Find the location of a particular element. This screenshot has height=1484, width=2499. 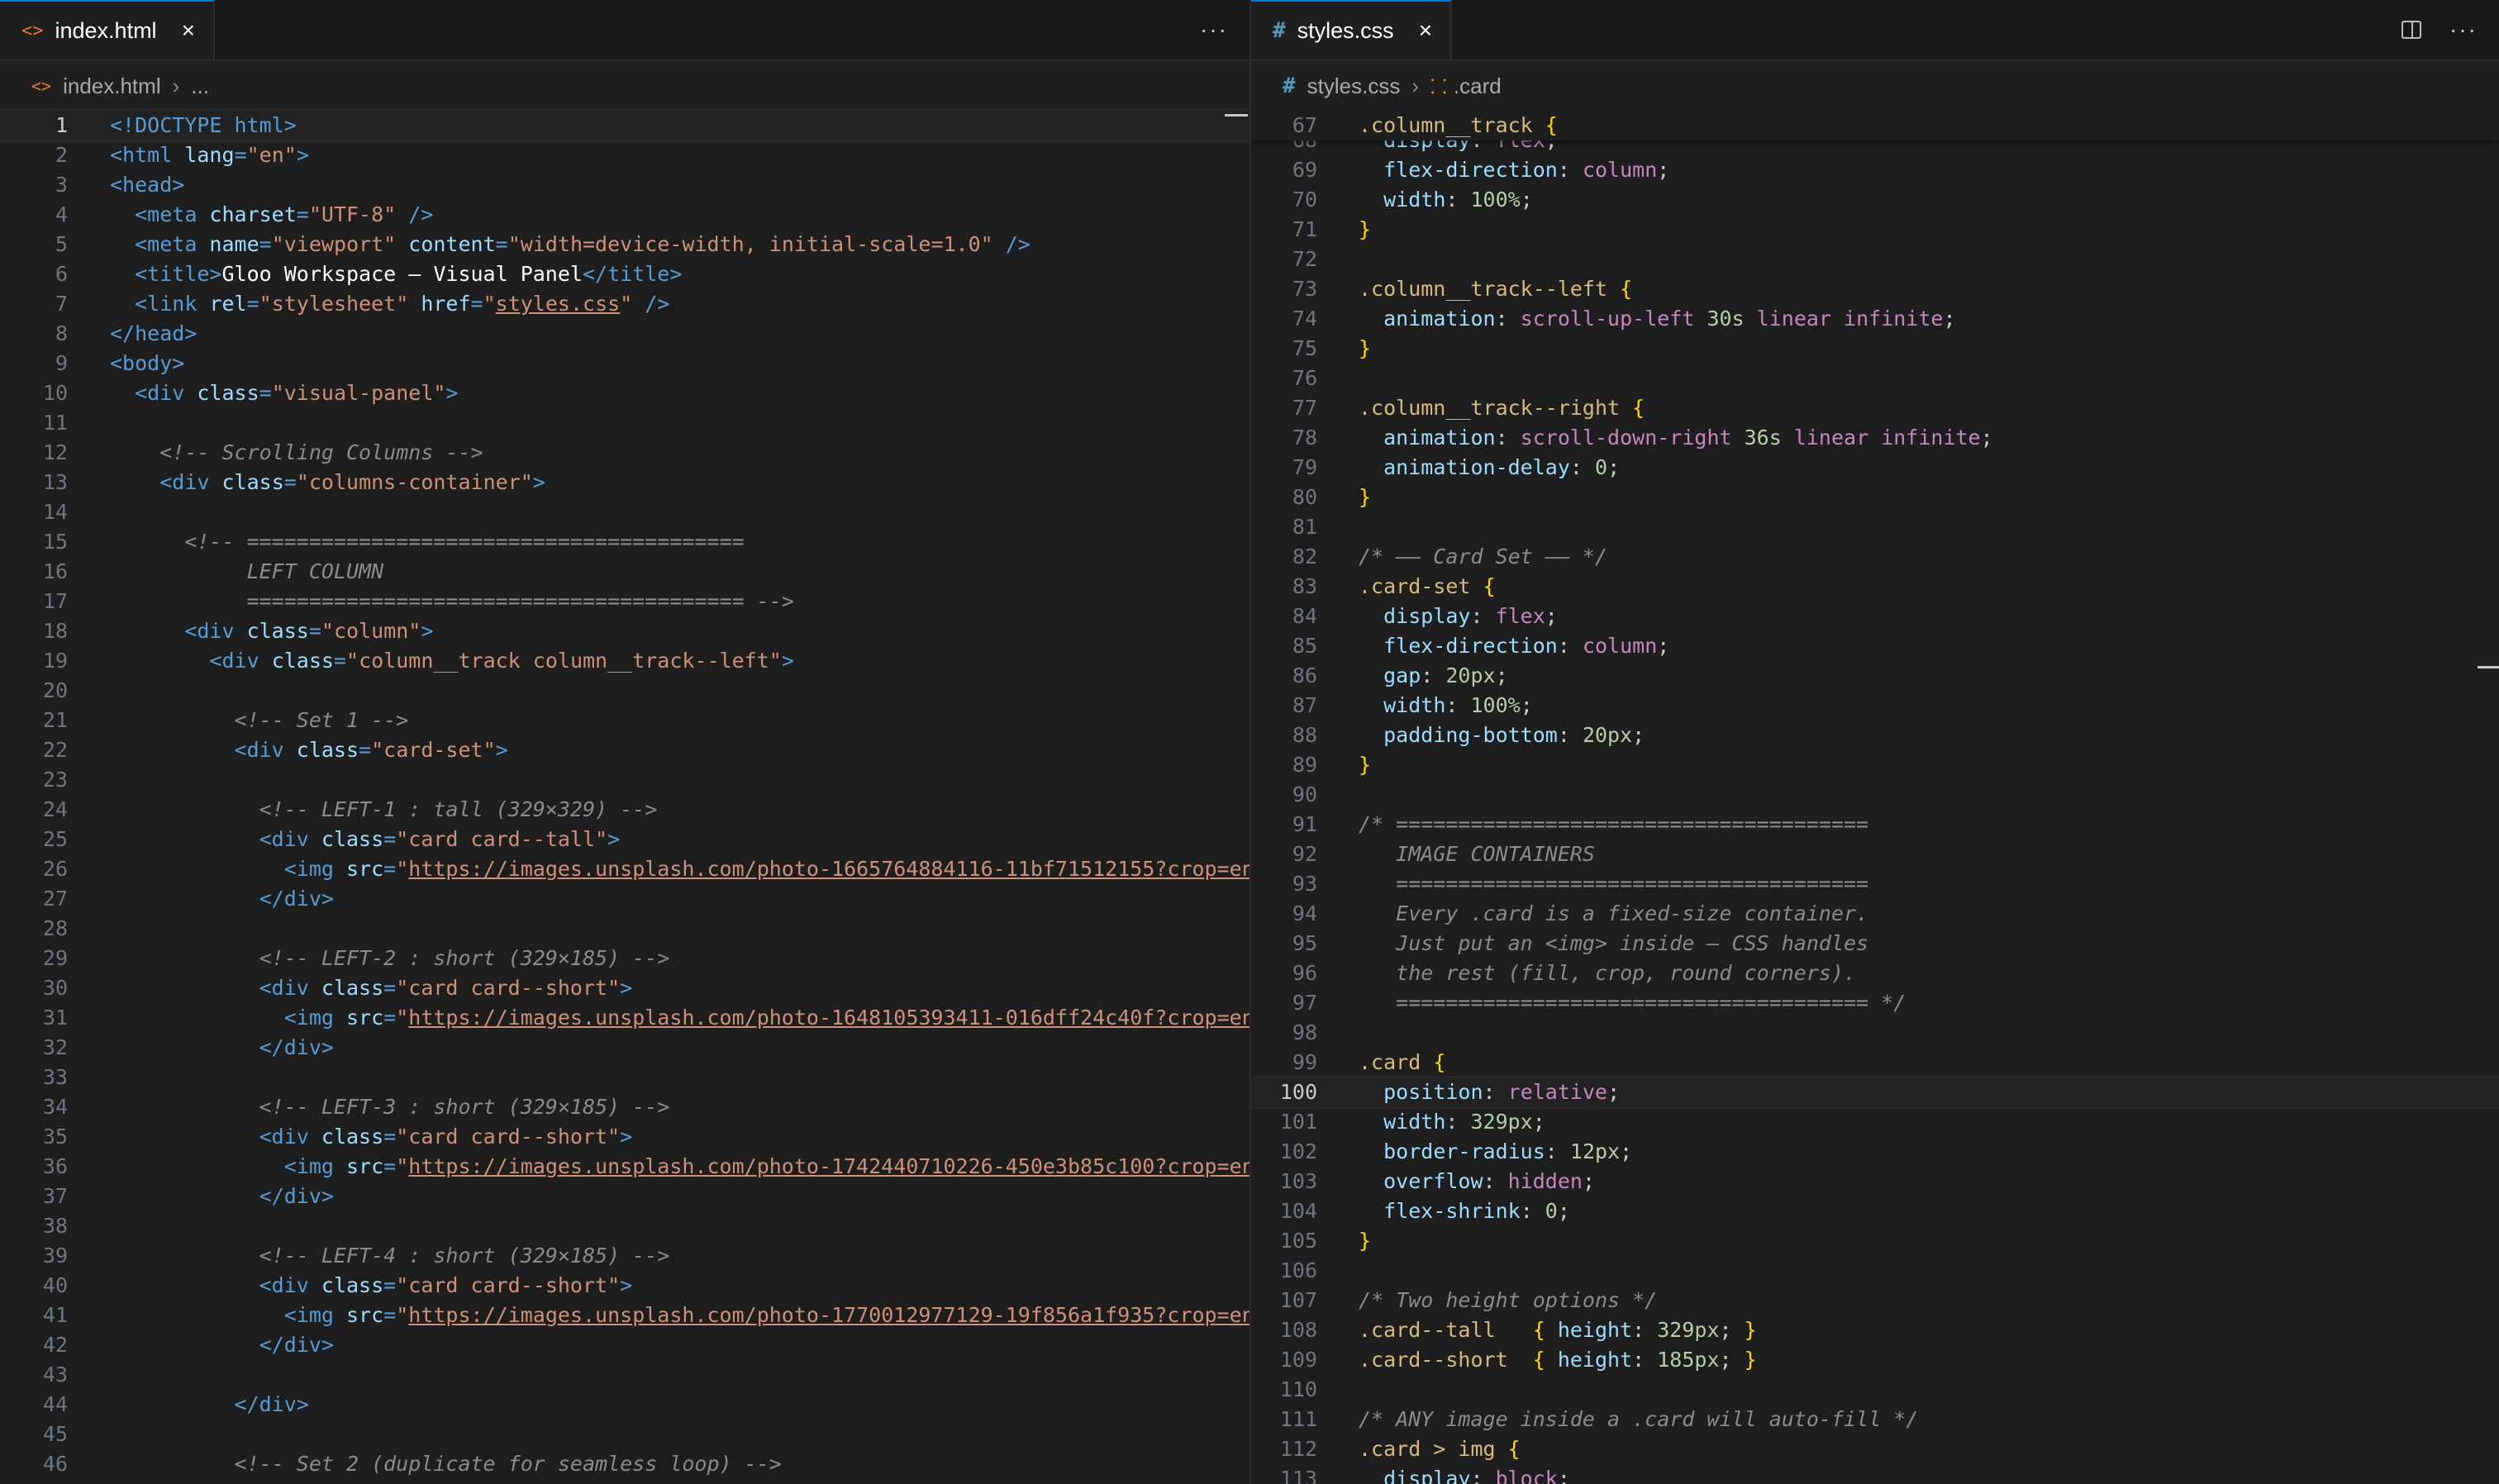

code-line: 35 <div class="card card--short"> is located at coordinates (625, 1137).